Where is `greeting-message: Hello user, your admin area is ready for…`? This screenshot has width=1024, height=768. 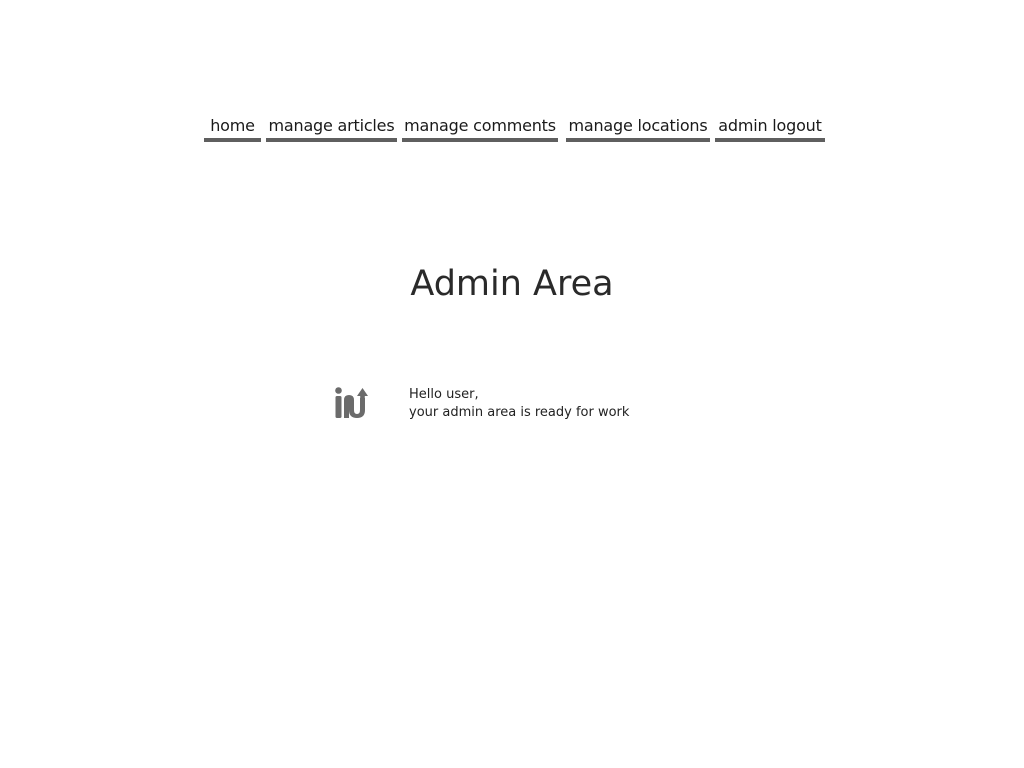
greeting-message: Hello user, your admin area is ready for… is located at coordinates (519, 404).